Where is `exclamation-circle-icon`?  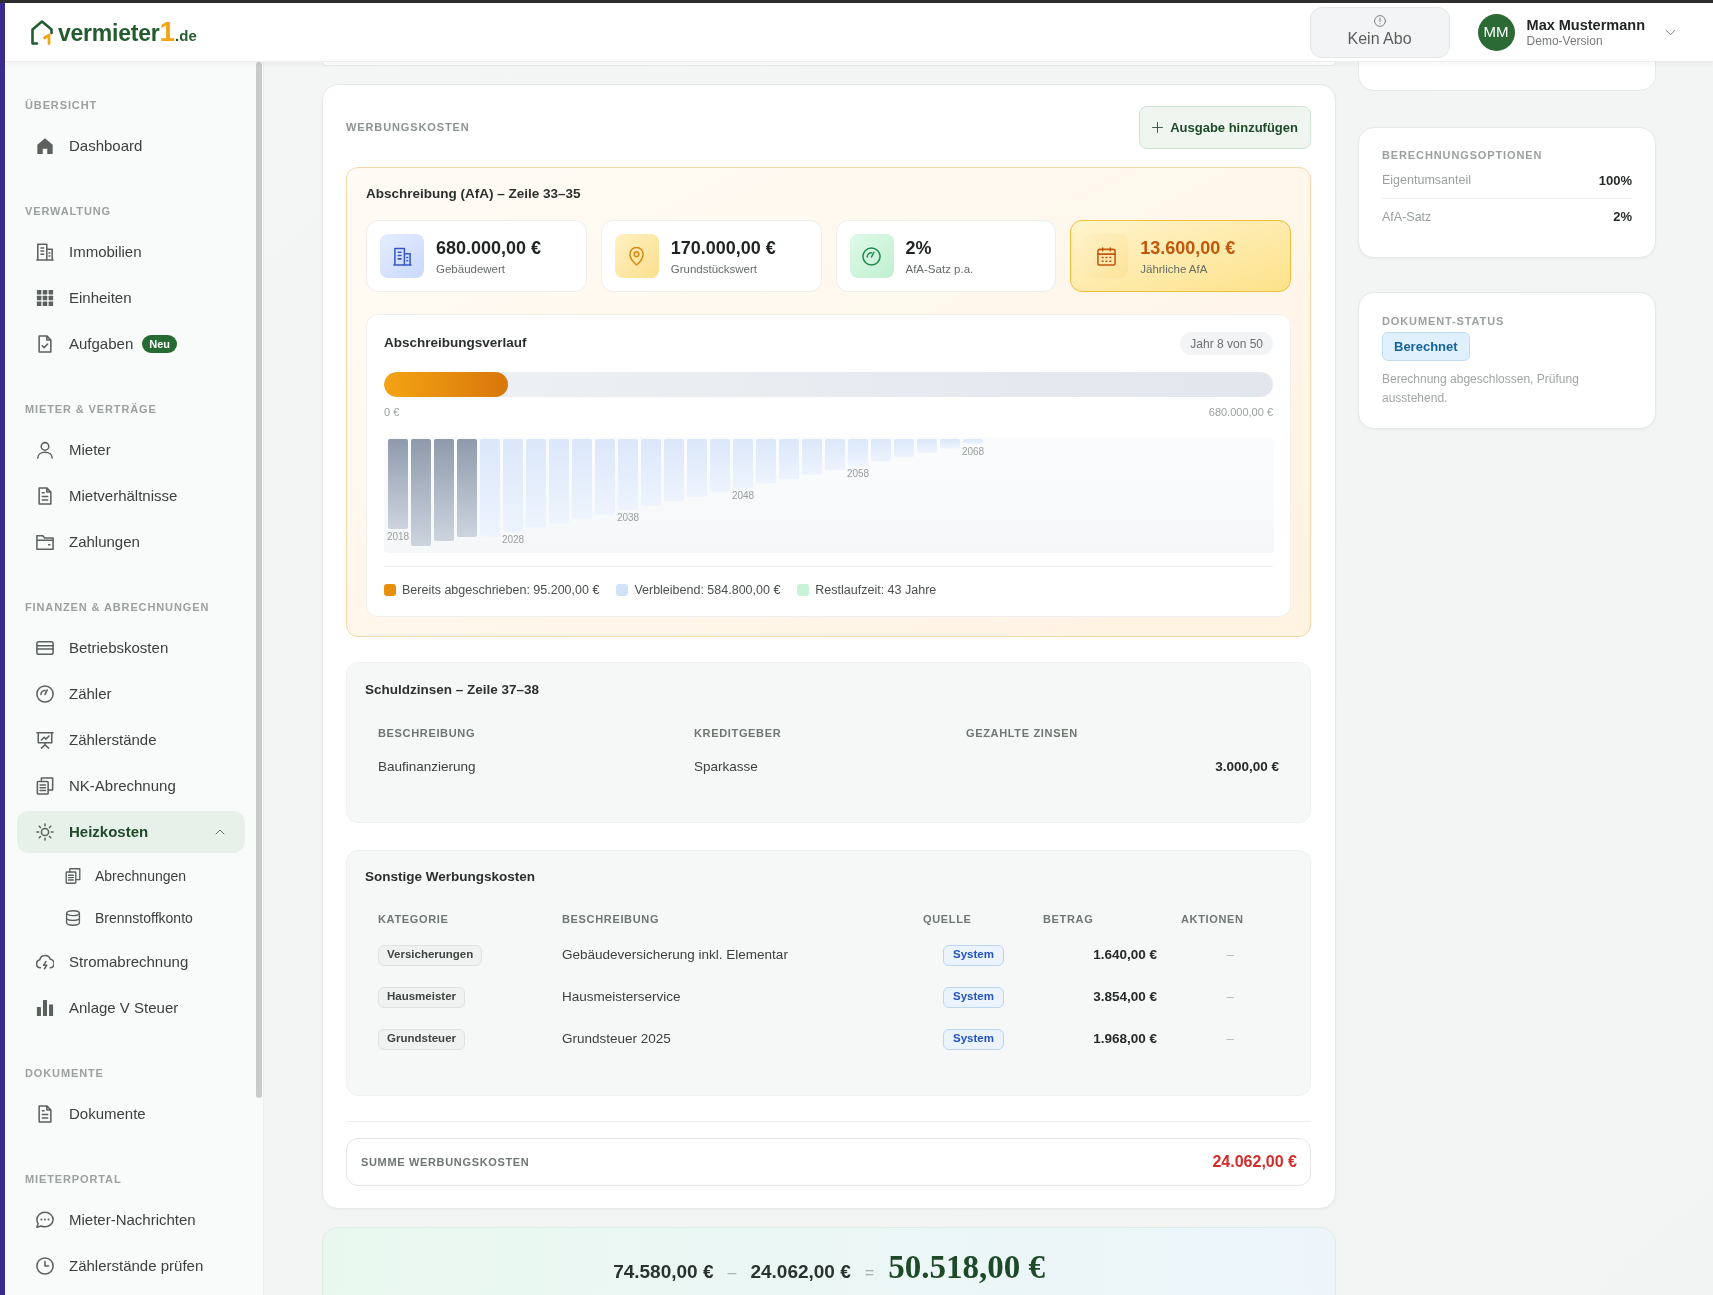
exclamation-circle-icon is located at coordinates (1379, 21).